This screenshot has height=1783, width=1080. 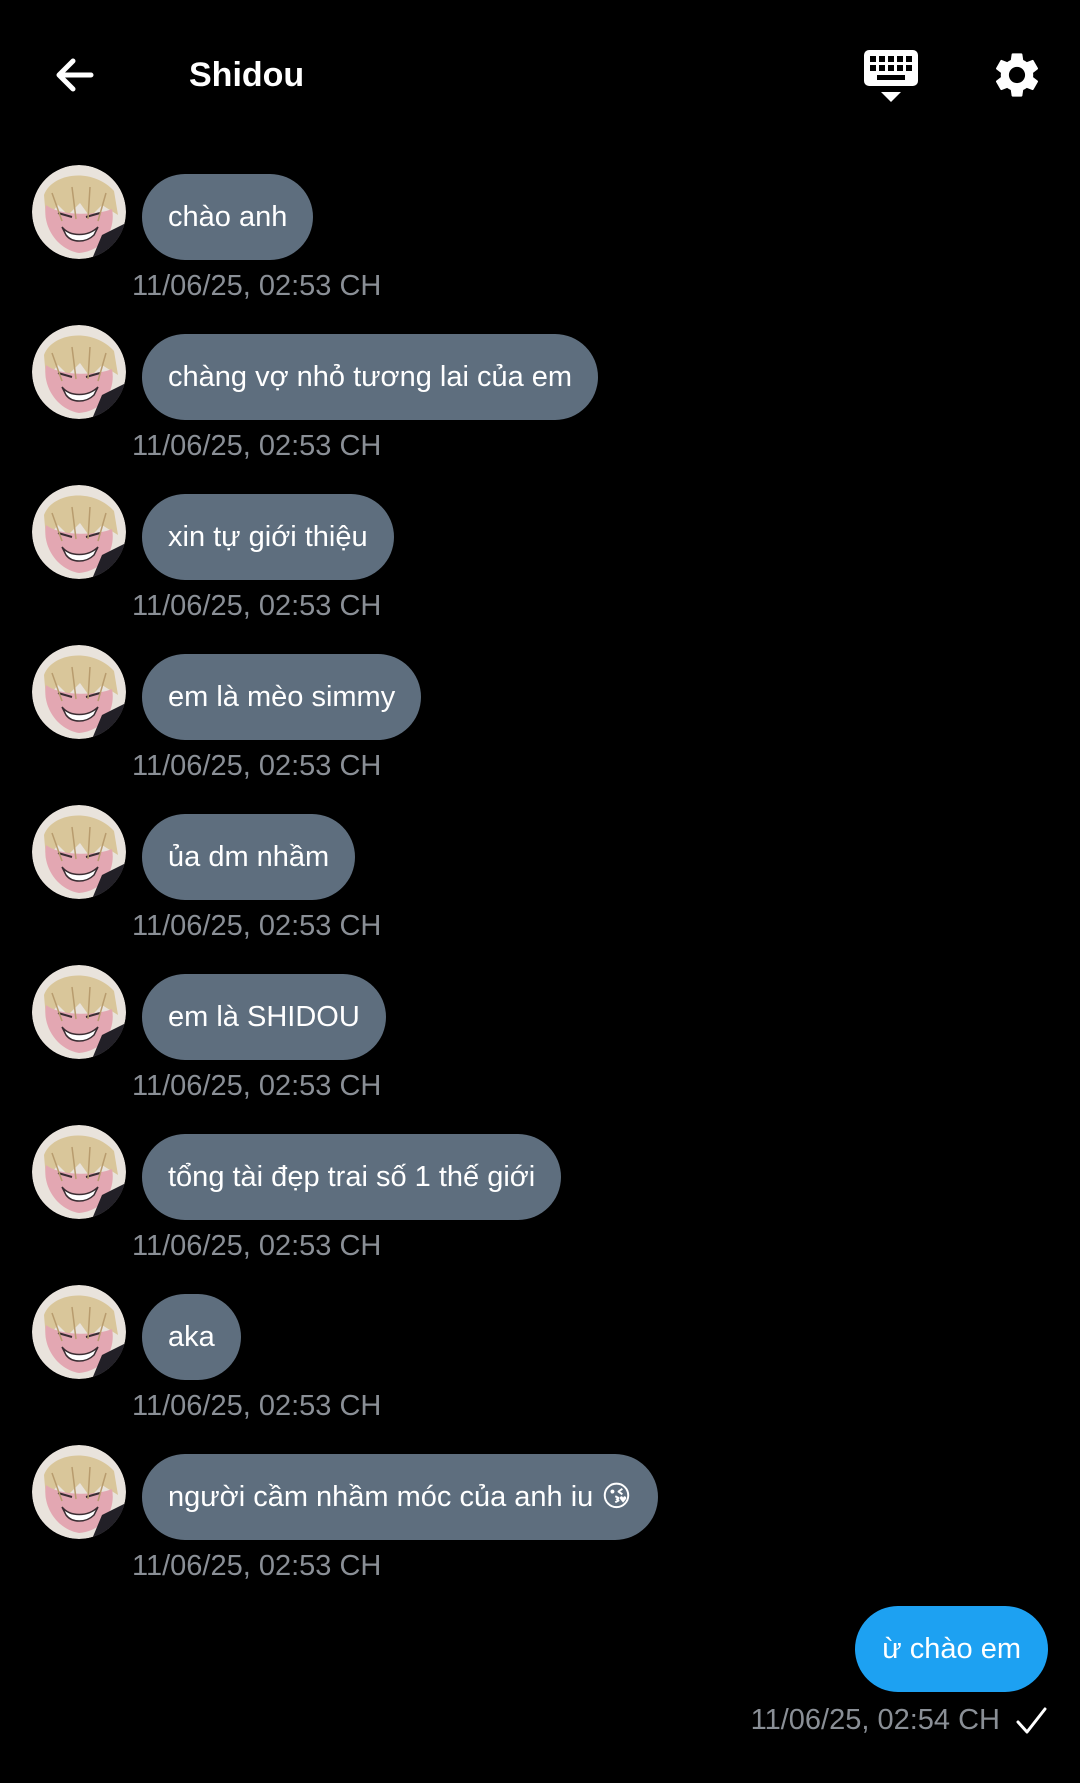 I want to click on message-bubble: aka, so click(x=191, y=1337).